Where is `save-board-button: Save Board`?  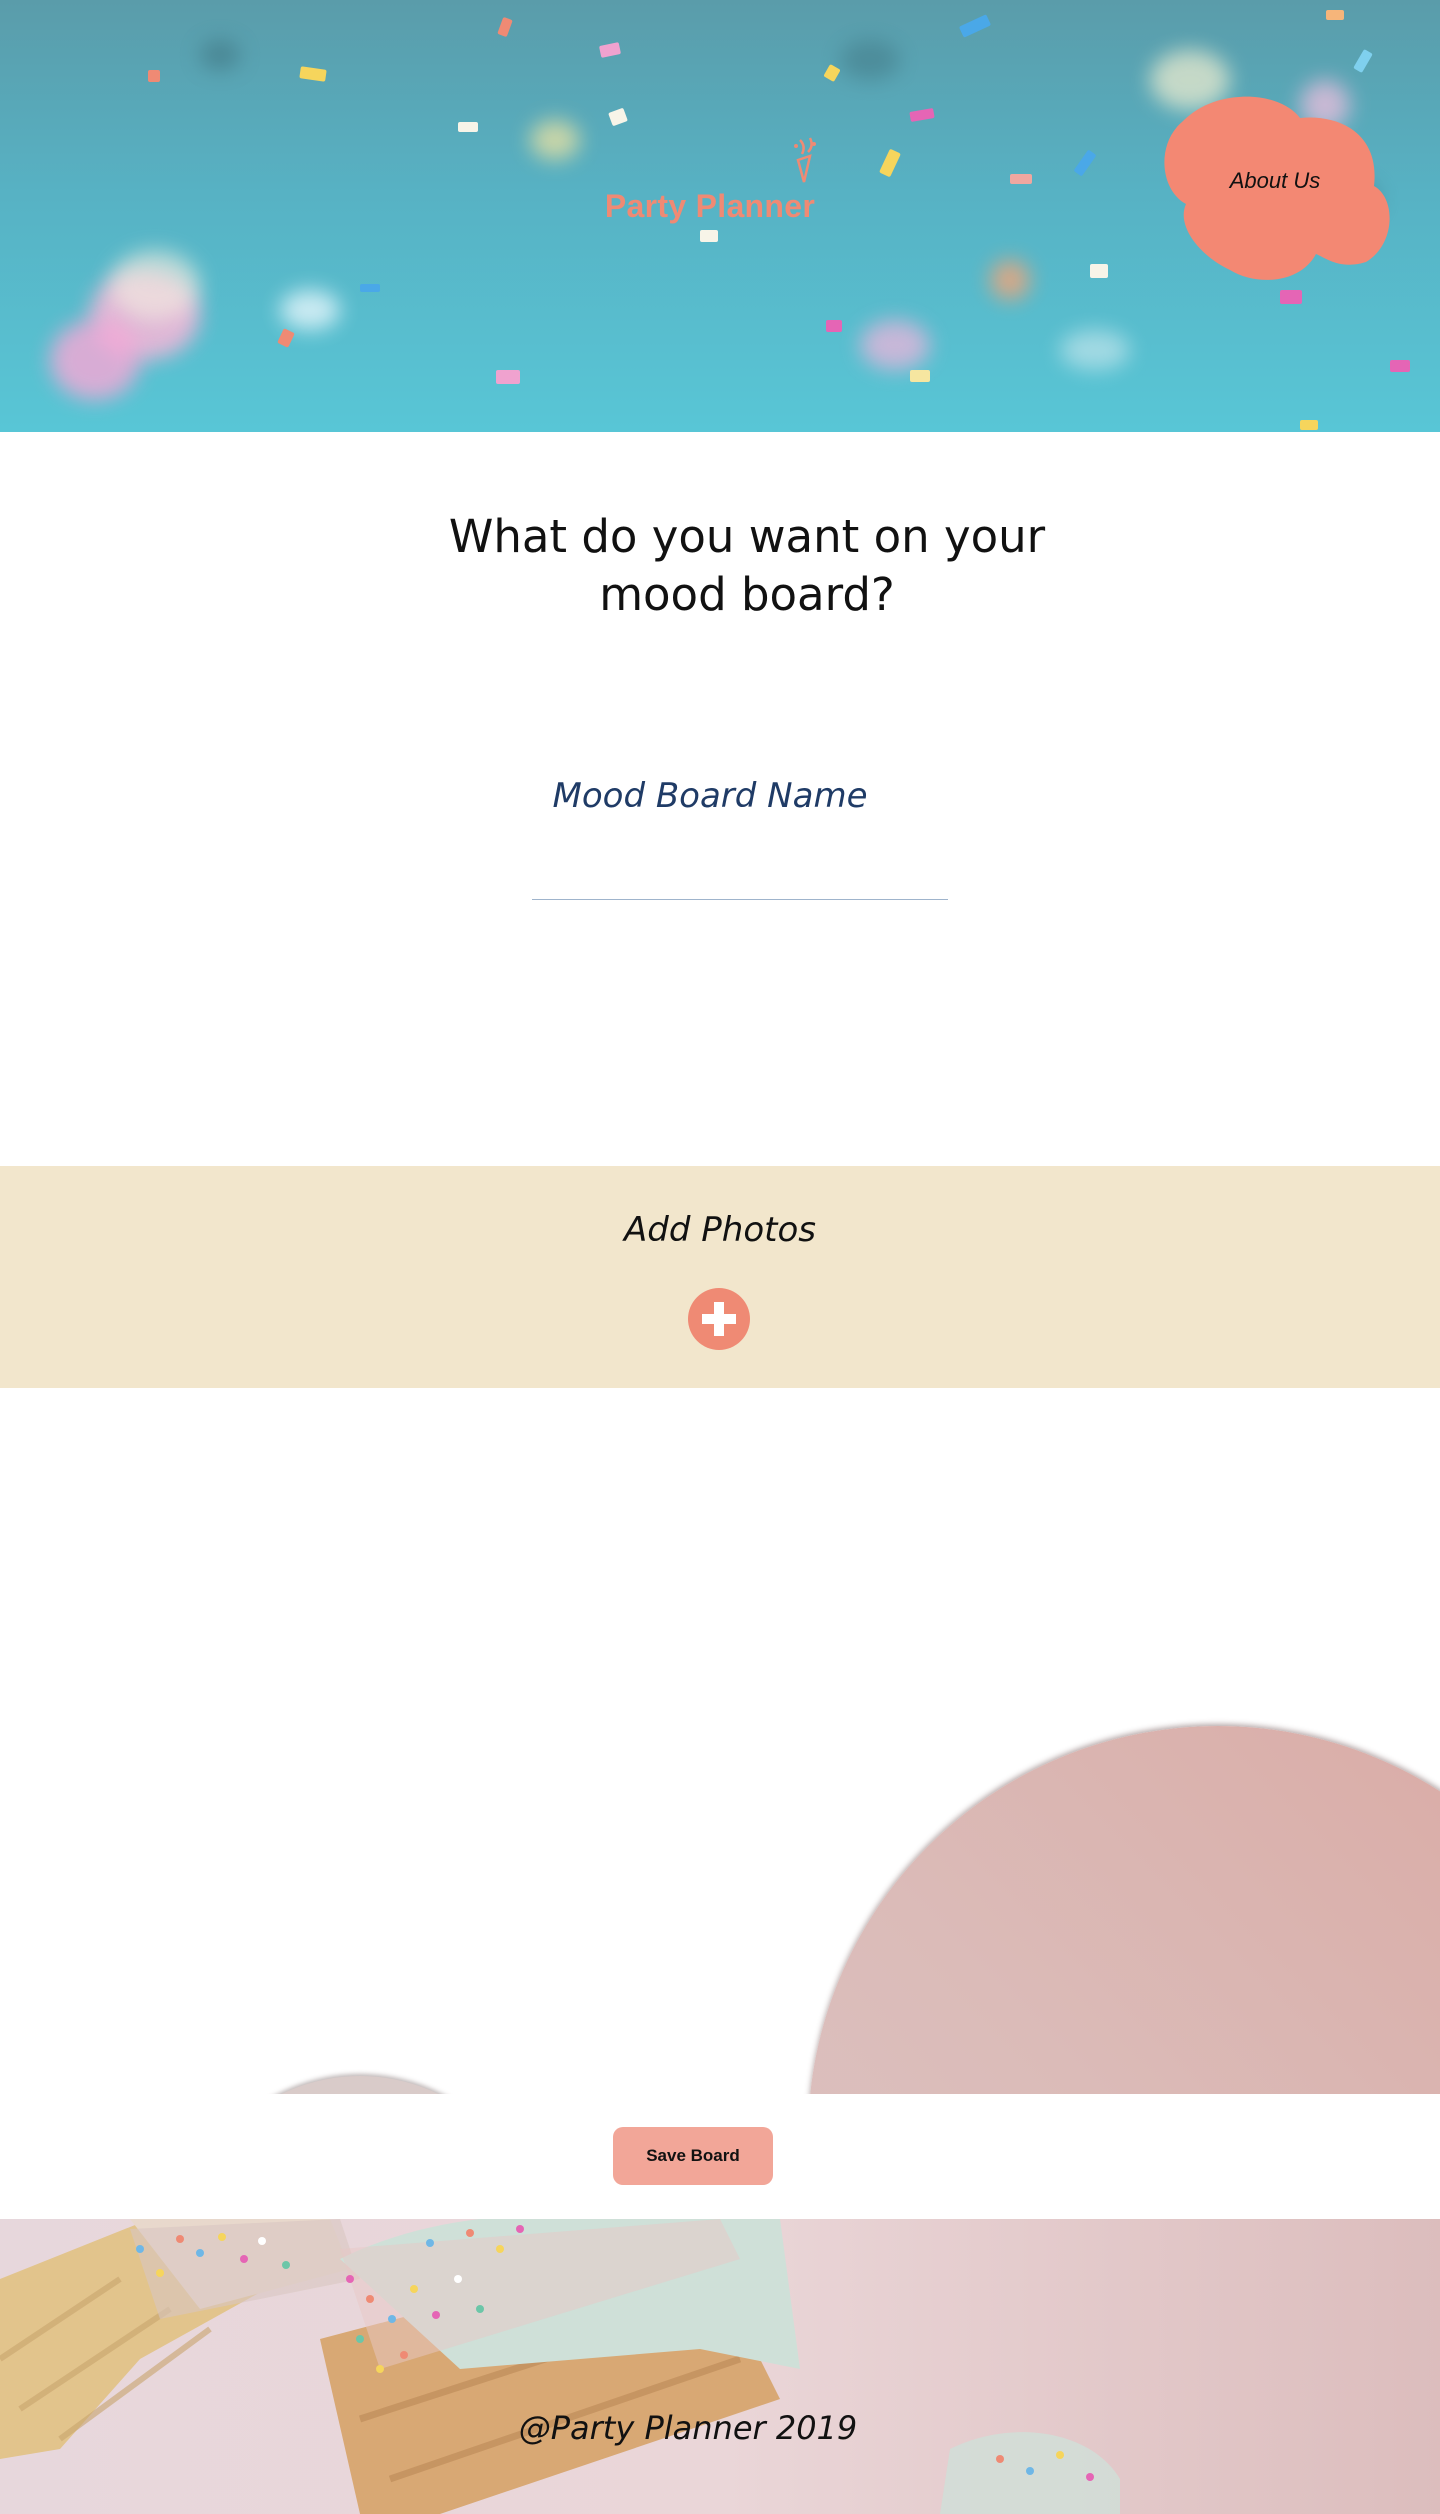 save-board-button: Save Board is located at coordinates (693, 2156).